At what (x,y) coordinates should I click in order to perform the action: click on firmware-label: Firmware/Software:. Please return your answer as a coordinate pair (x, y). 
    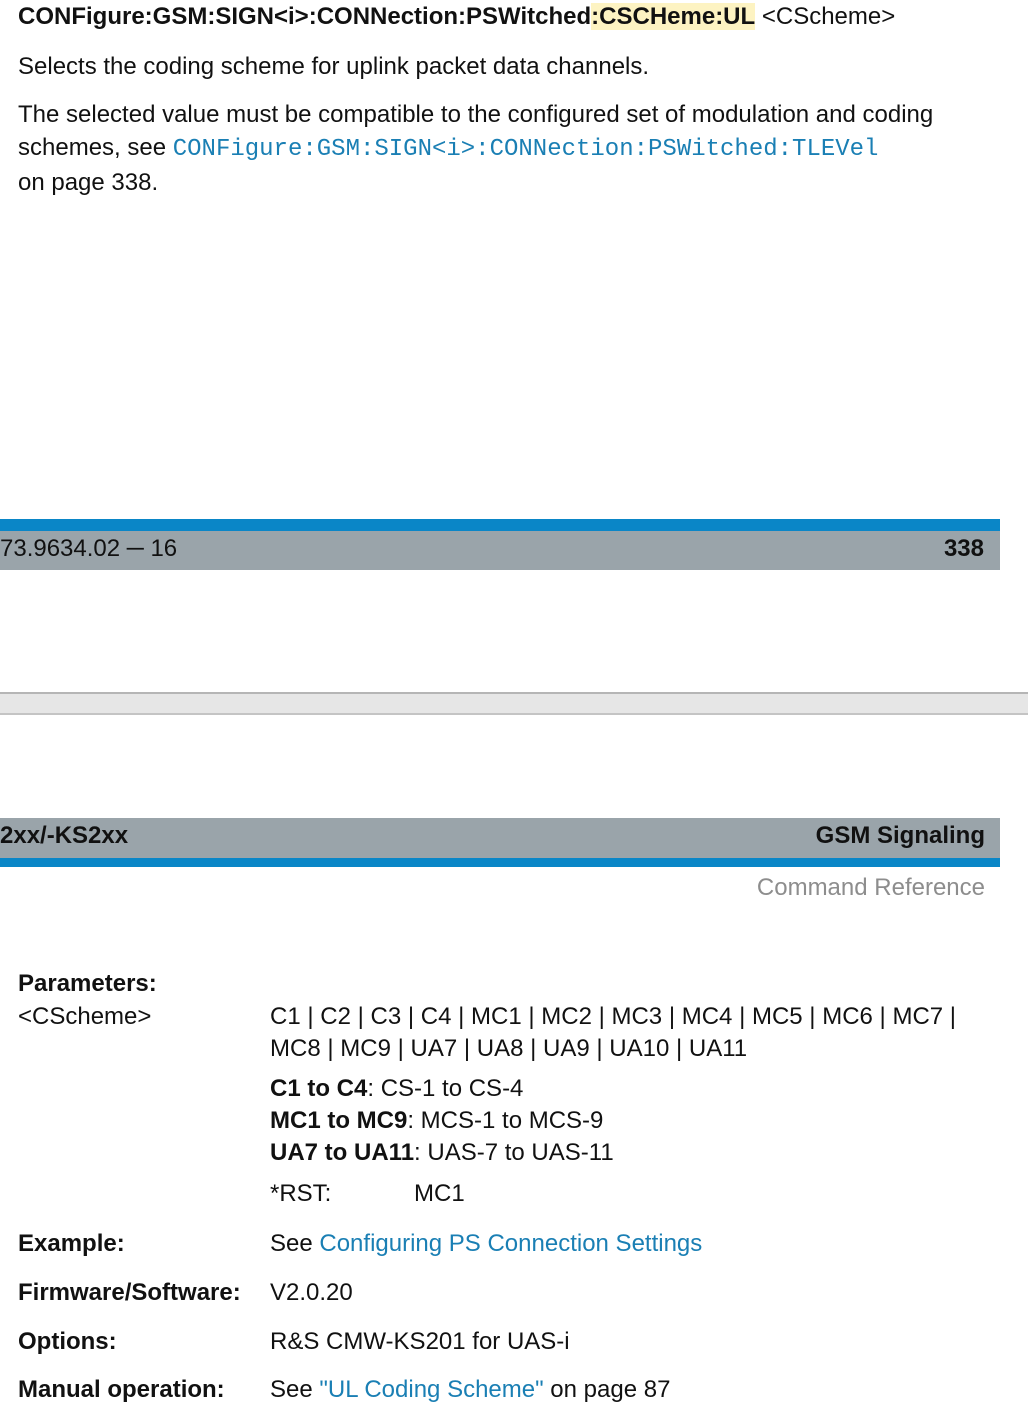
    Looking at the image, I should click on (129, 1292).